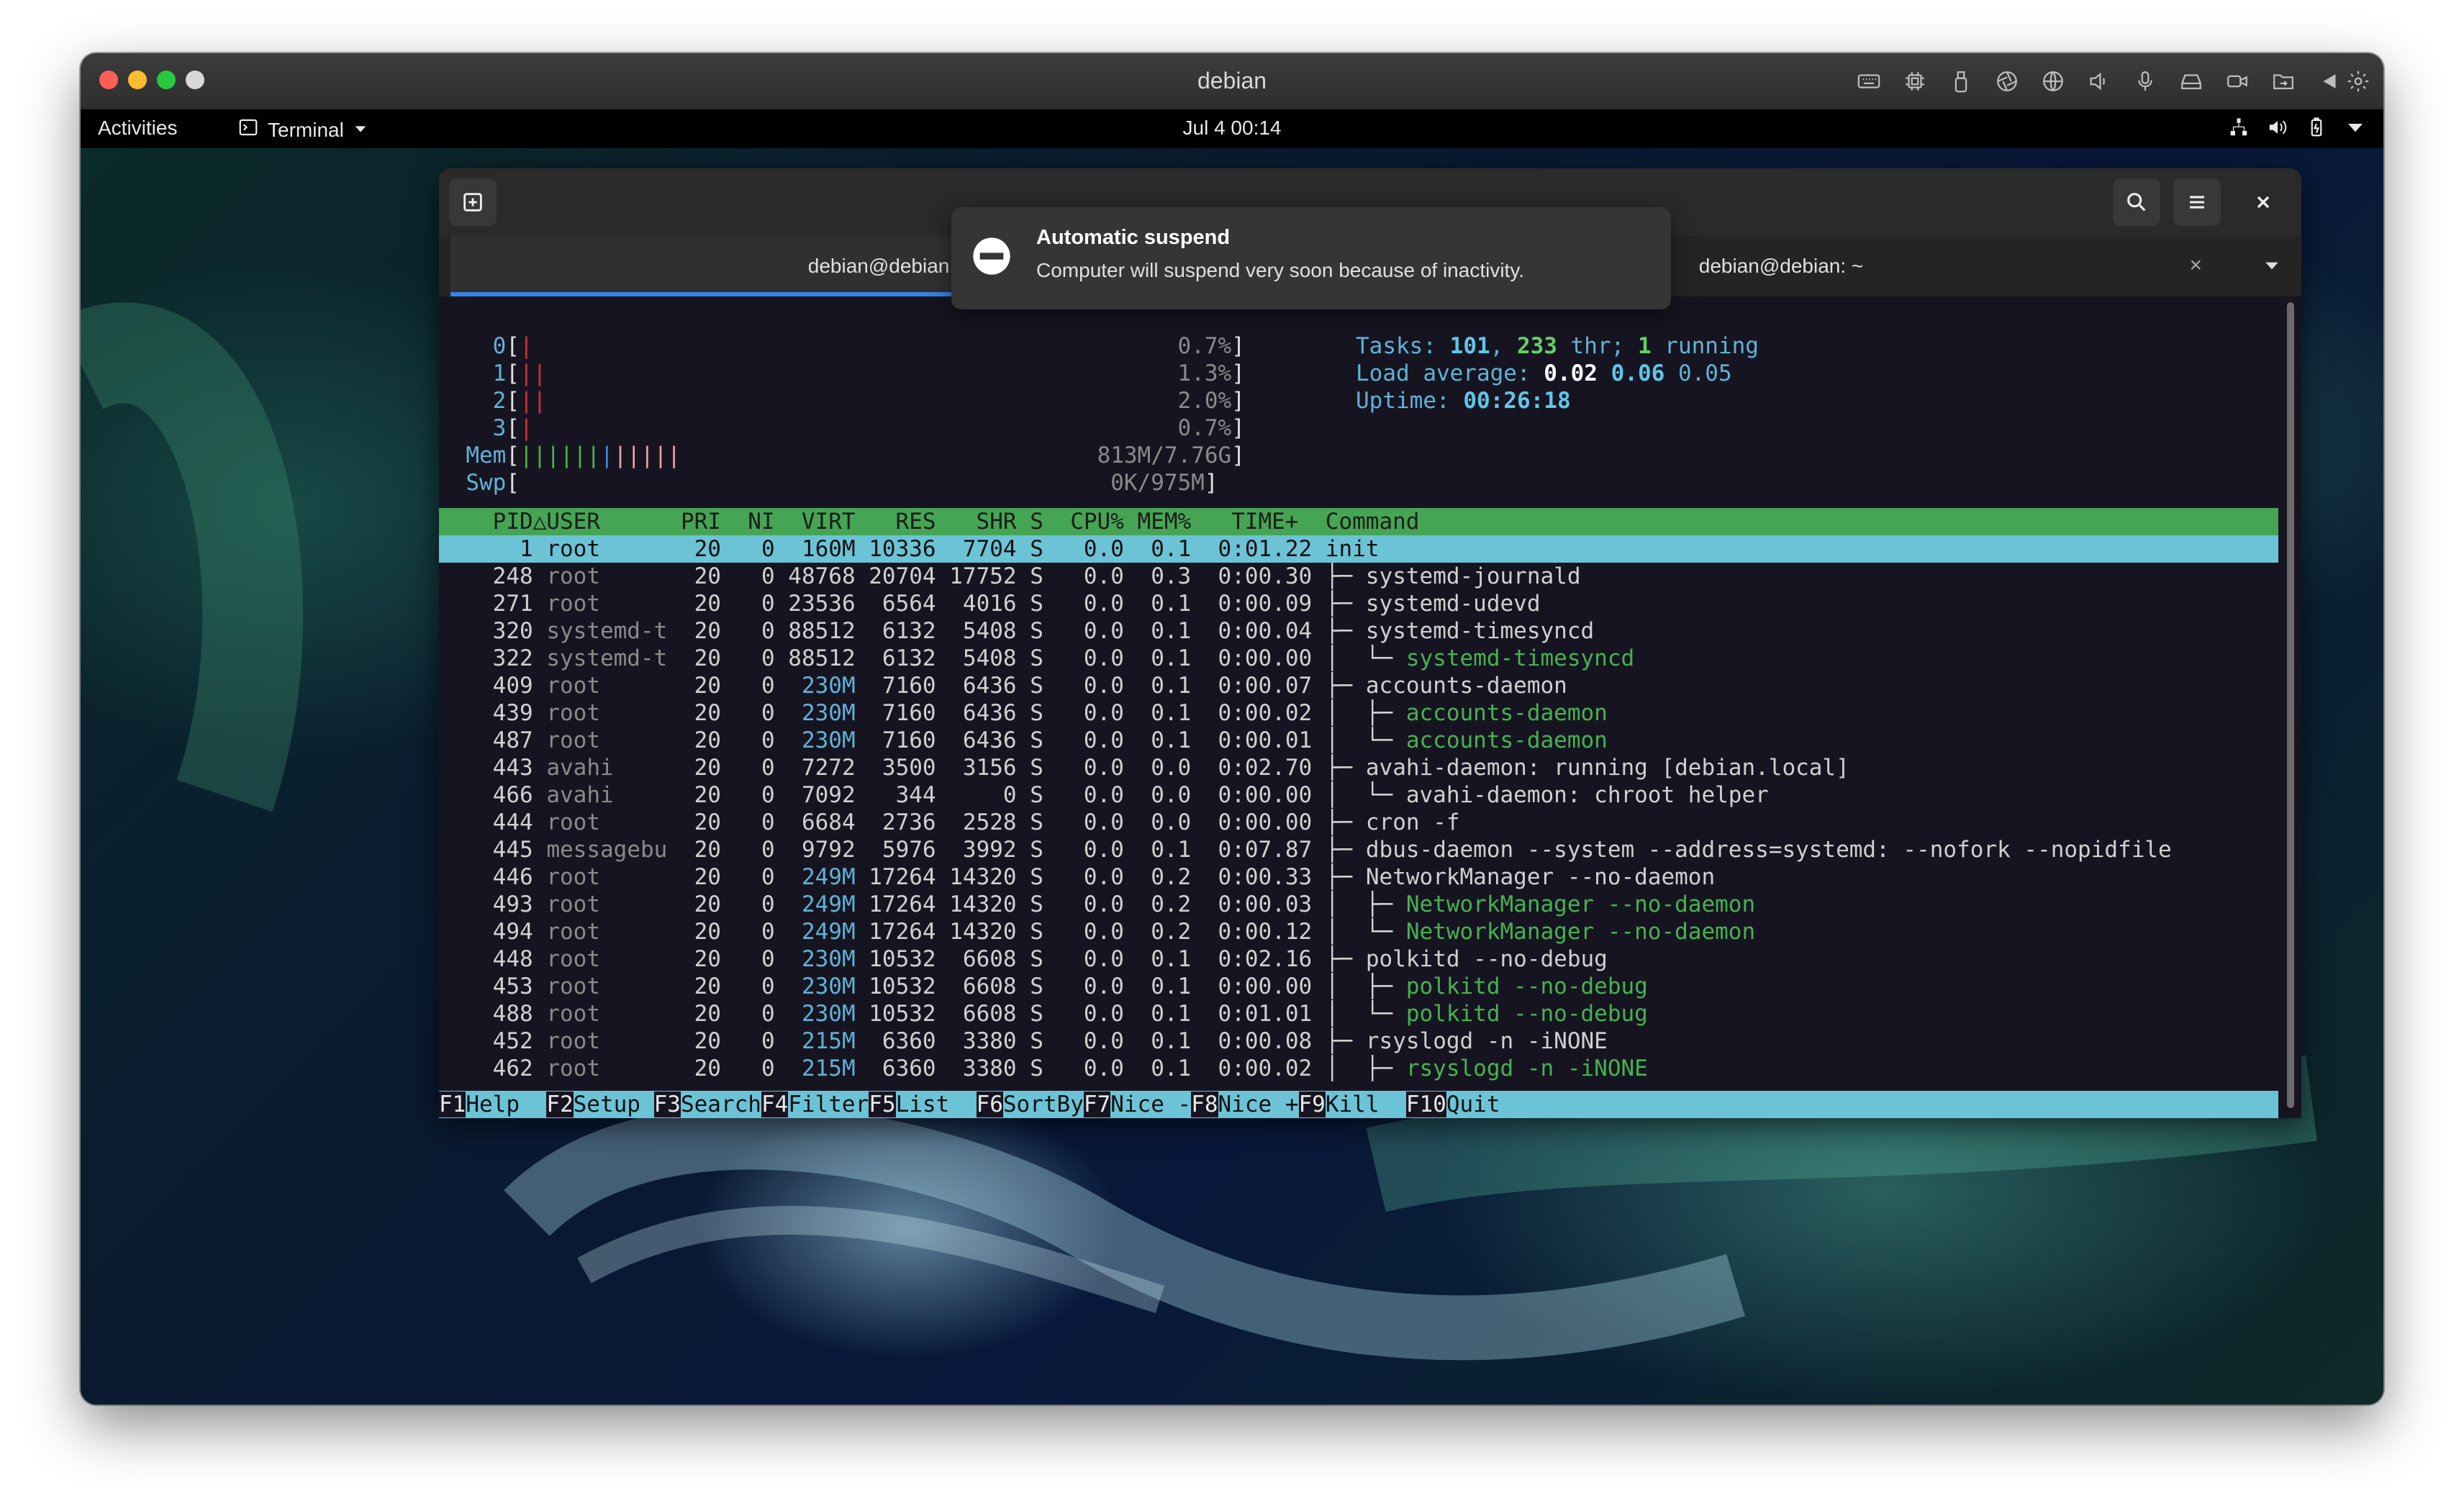 This screenshot has height=1511, width=2464. Describe the element at coordinates (1365, 987) in the screenshot. I see `process-tree-branch: │ ├─` at that location.